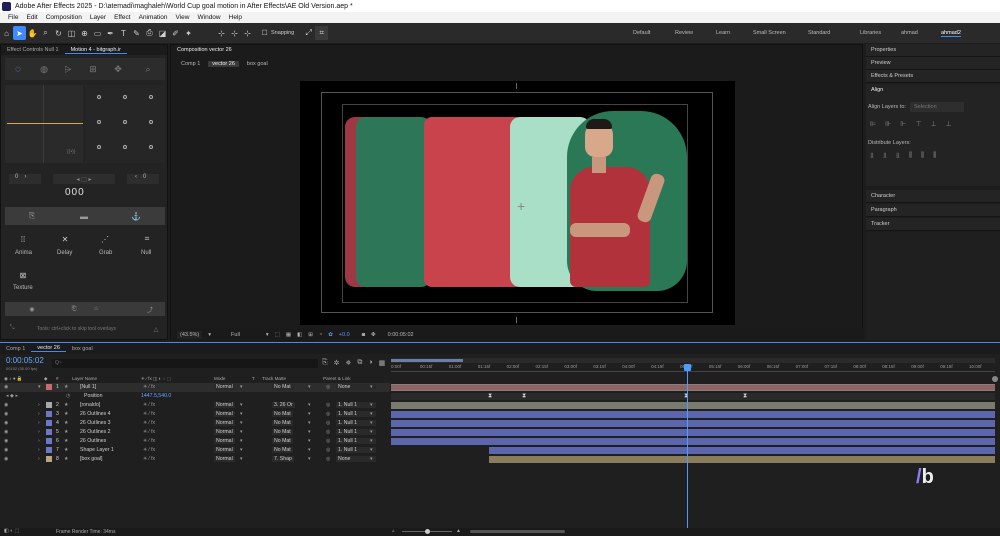 This screenshot has height=536, width=1000. What do you see at coordinates (190, 334) in the screenshot?
I see `zoom-select: (43.5%)` at bounding box center [190, 334].